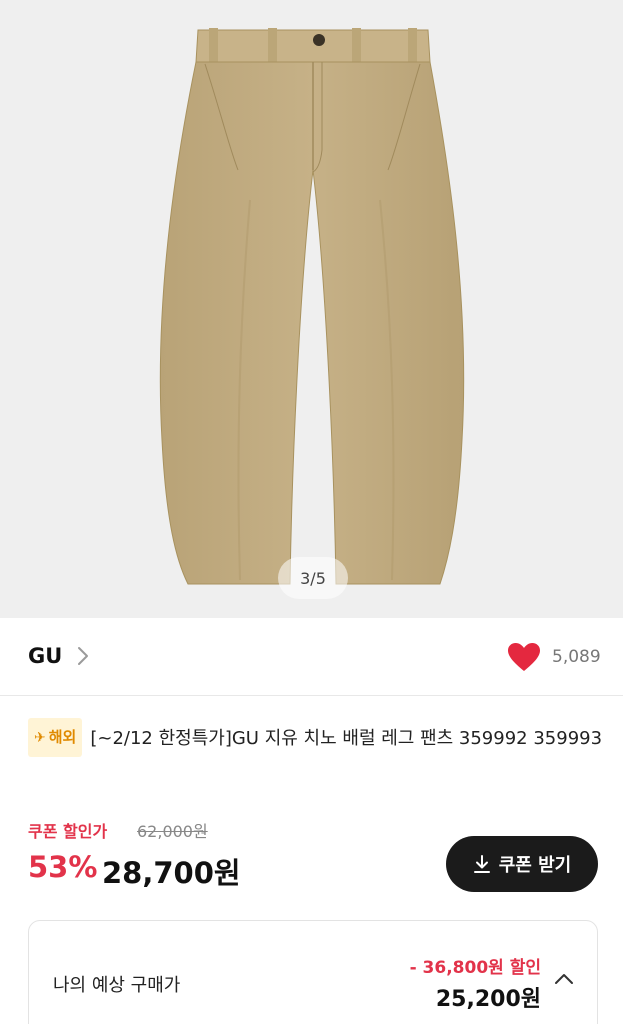 This screenshot has width=623, height=1024. What do you see at coordinates (117, 985) in the screenshot?
I see `estimated-price-label: 나의 예상 구매가` at bounding box center [117, 985].